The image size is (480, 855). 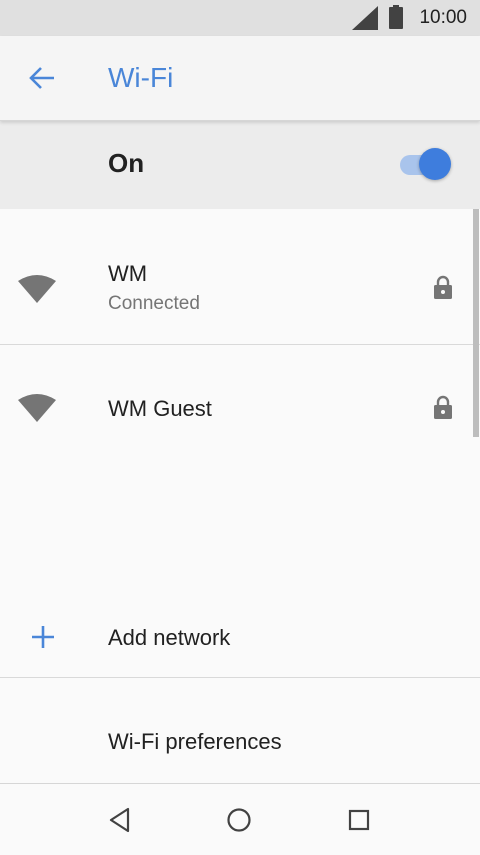 What do you see at coordinates (476, 323) in the screenshot?
I see `scrollbar` at bounding box center [476, 323].